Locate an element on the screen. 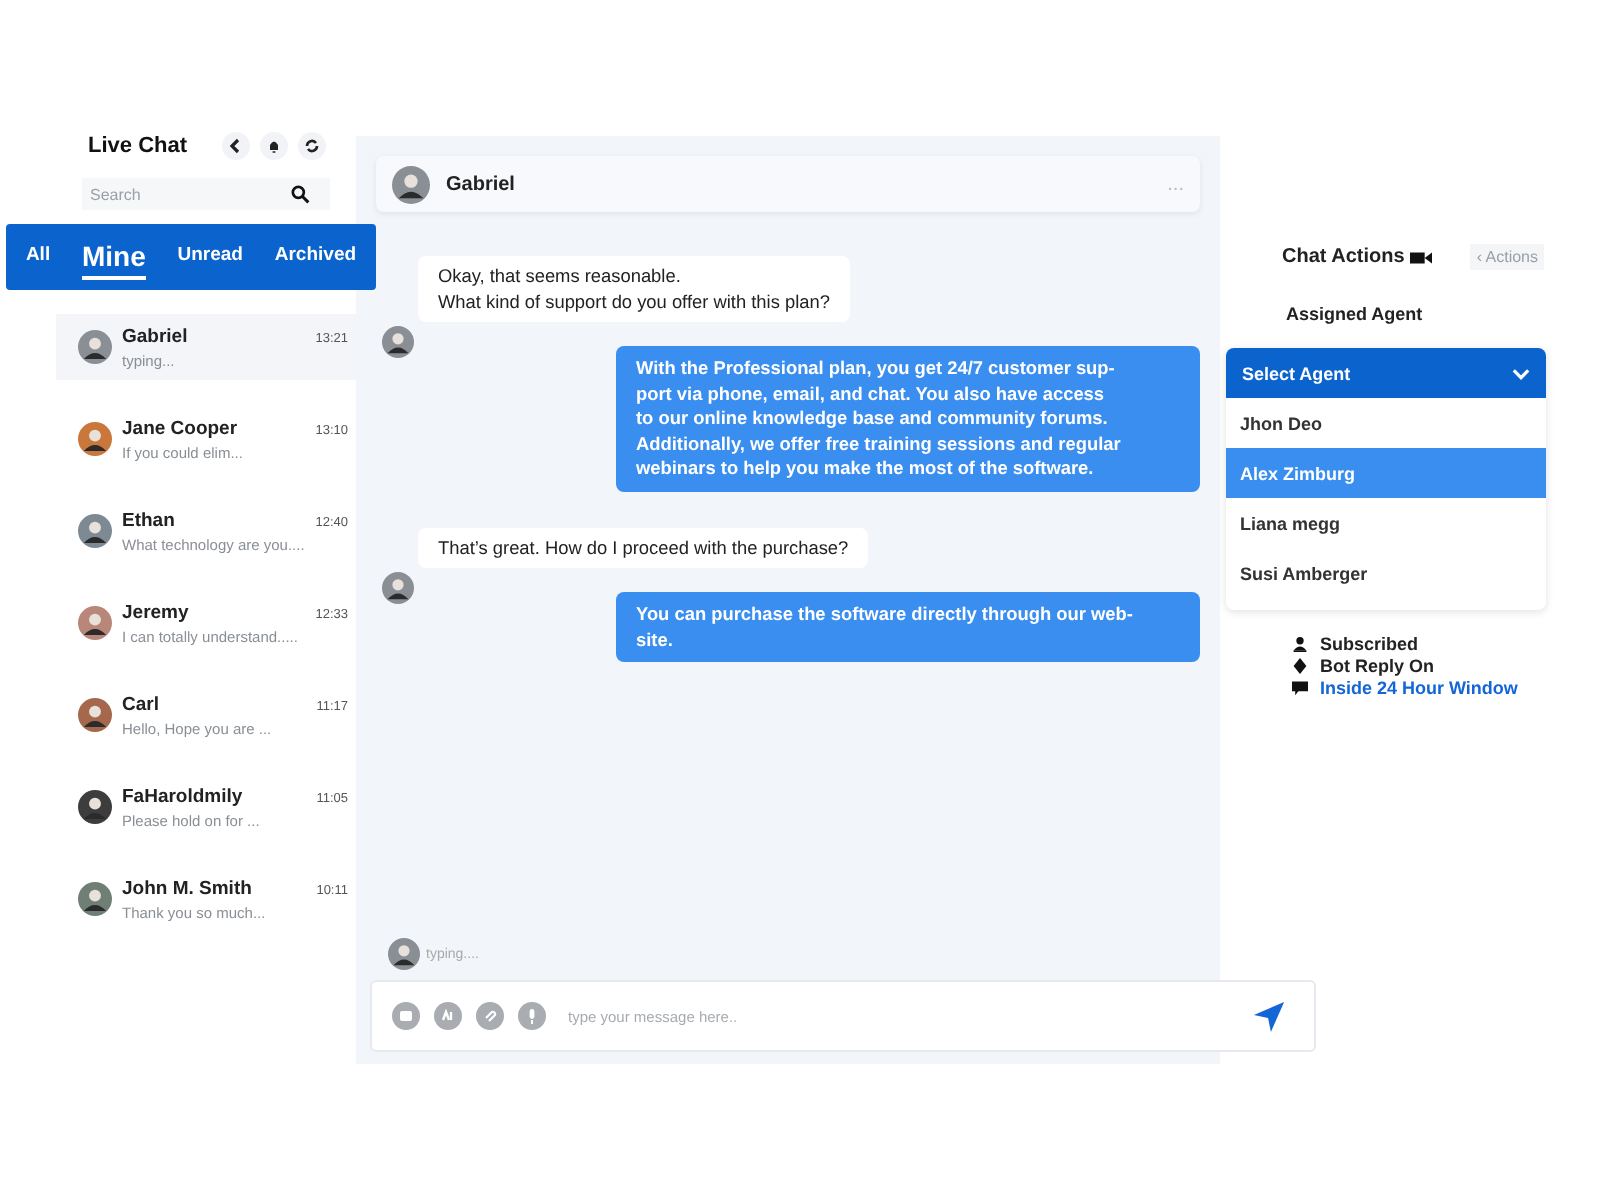 The image size is (1600, 1200). agent-option: Jhon Deo is located at coordinates (1386, 423).